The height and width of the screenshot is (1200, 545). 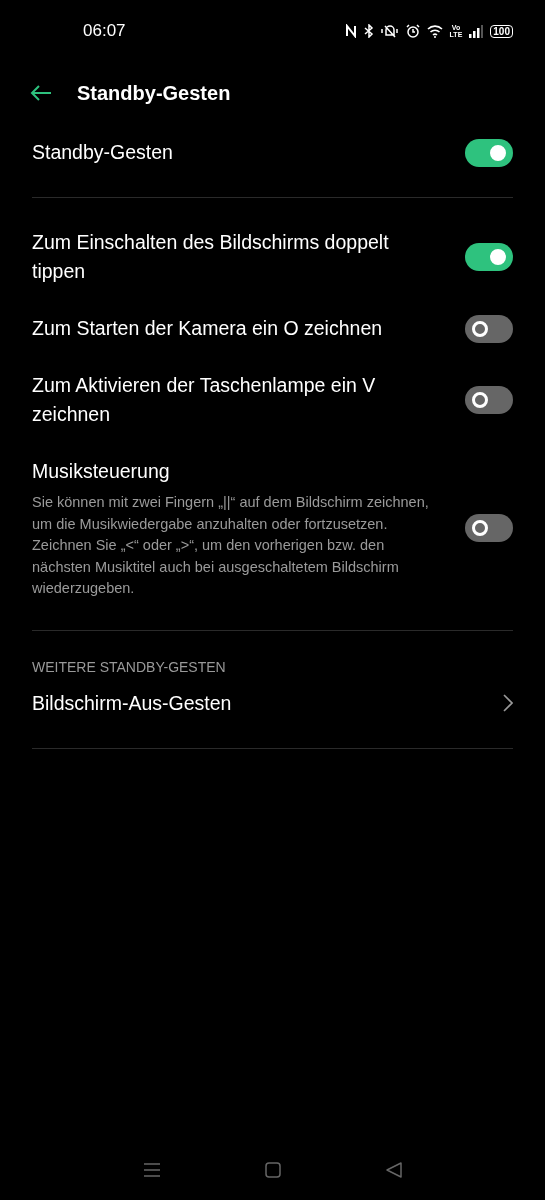 I want to click on page-title: Standby-Gesten, so click(x=154, y=93).